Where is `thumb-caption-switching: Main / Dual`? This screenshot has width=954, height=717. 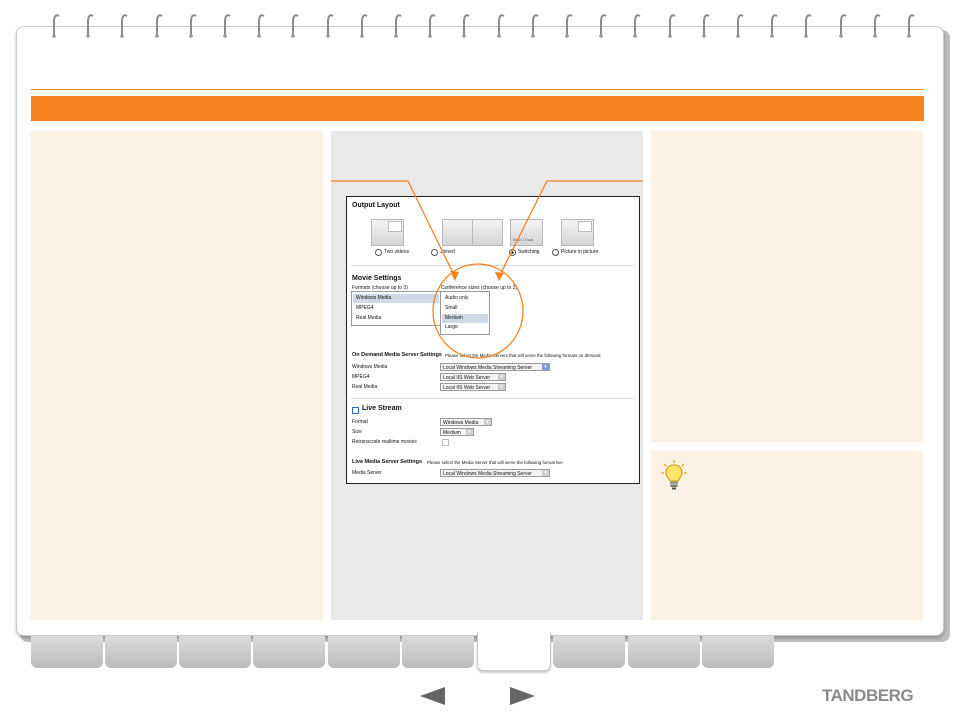
thumb-caption-switching: Main / Dual is located at coordinates (523, 239).